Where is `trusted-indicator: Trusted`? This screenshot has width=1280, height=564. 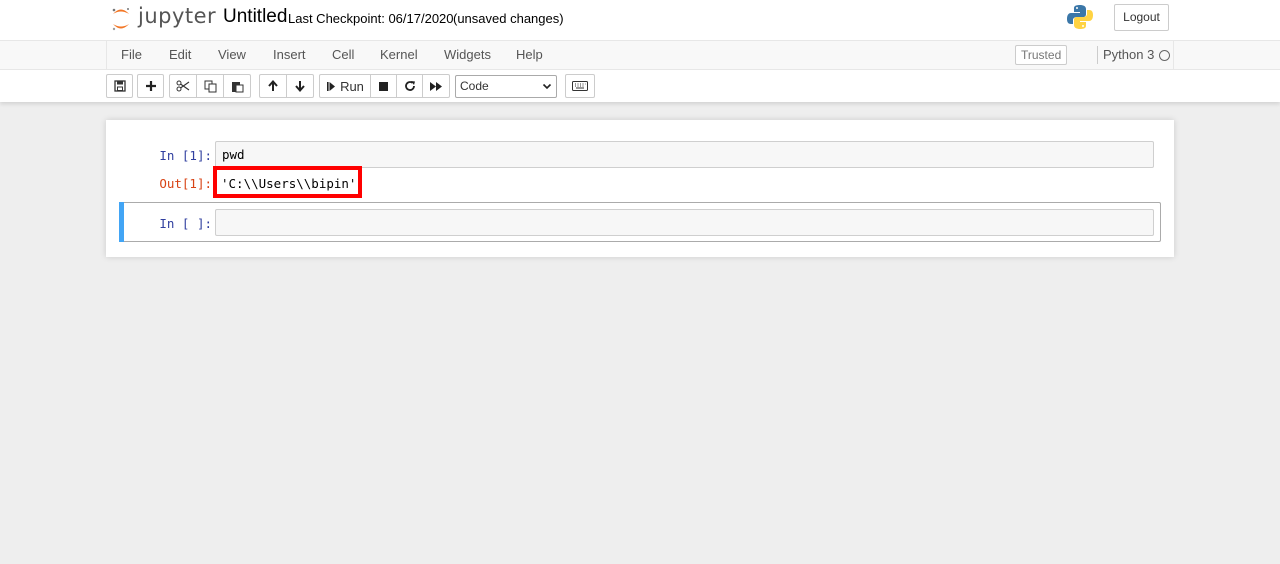 trusted-indicator: Trusted is located at coordinates (1041, 55).